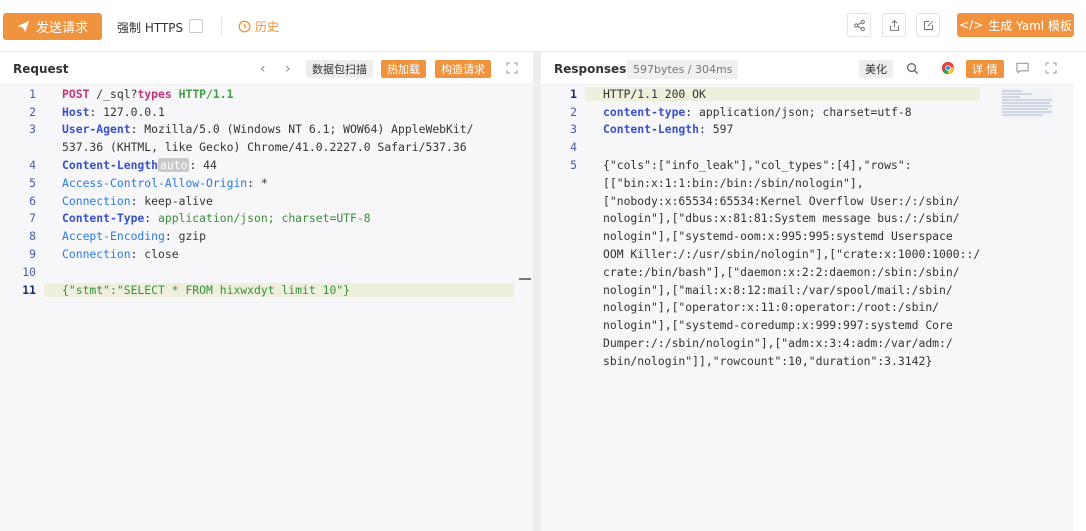 This screenshot has height=531, width=1086. Describe the element at coordinates (161, 254) in the screenshot. I see `header-value: close` at that location.